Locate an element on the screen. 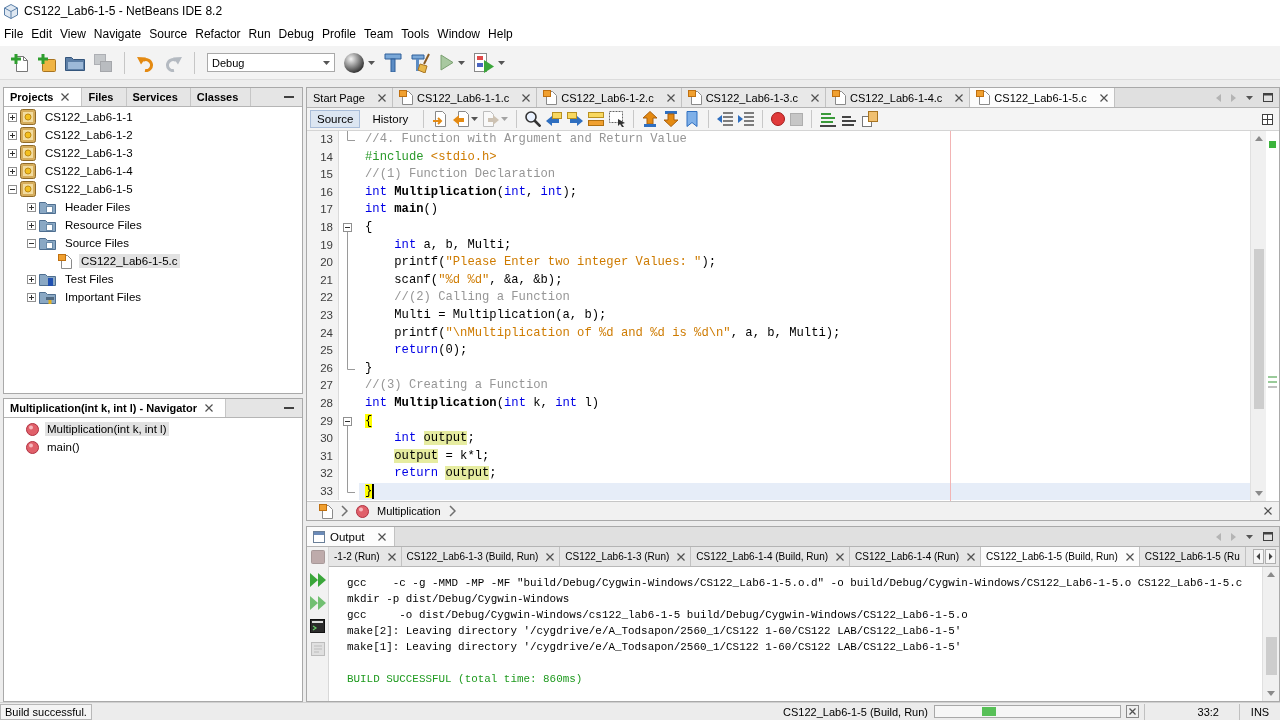 The height and width of the screenshot is (720, 1280). view-tab: Source is located at coordinates (335, 119).